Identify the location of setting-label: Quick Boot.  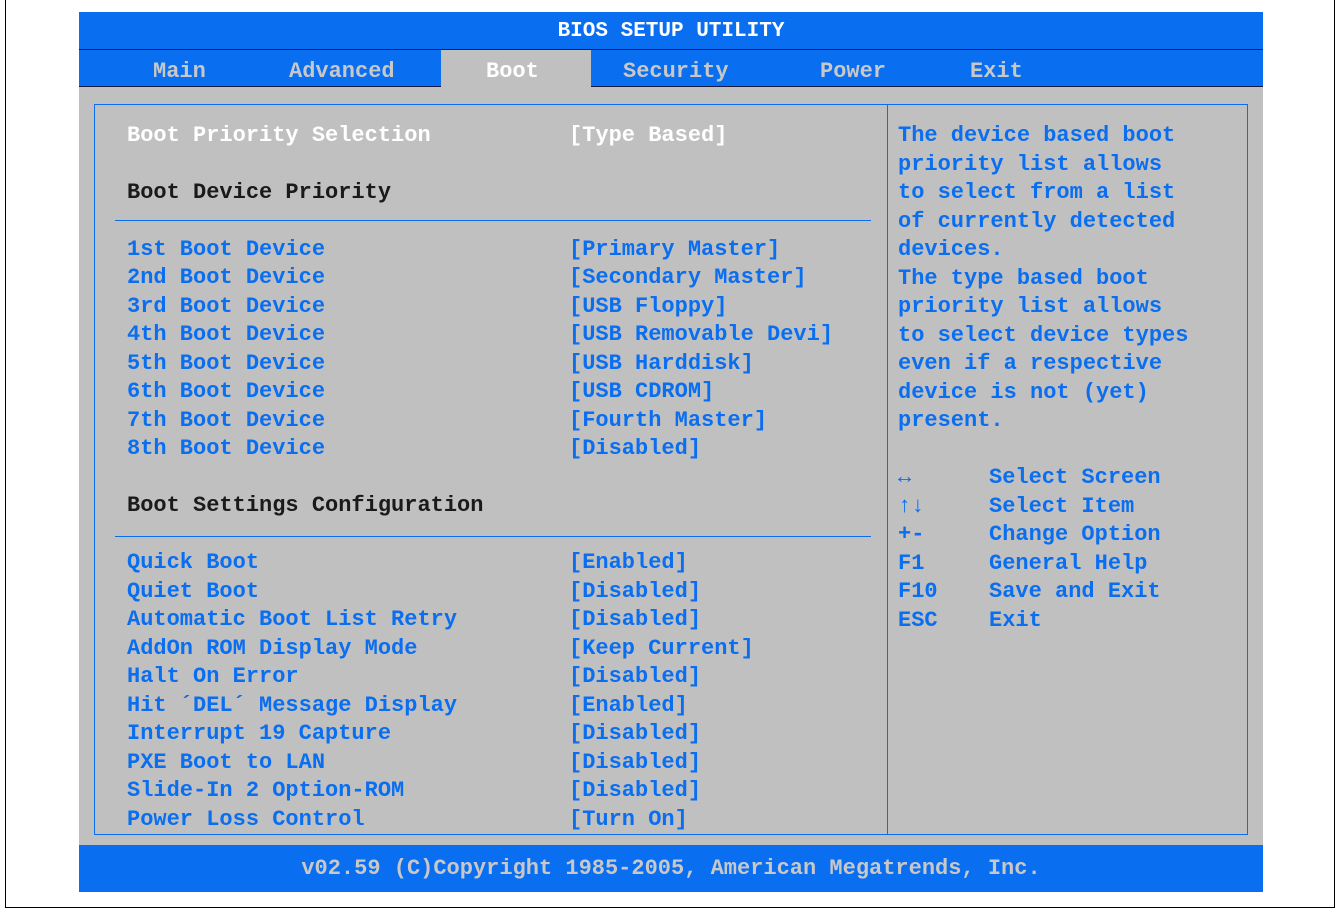
(193, 562).